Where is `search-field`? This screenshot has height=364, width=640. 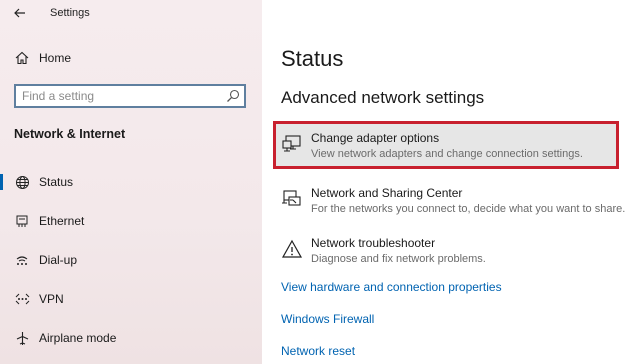
search-field is located at coordinates (130, 96).